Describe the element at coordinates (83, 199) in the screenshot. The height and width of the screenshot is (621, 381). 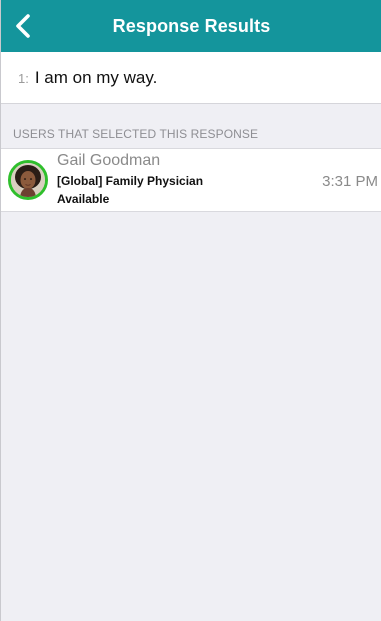
I see `user-status: Available` at that location.